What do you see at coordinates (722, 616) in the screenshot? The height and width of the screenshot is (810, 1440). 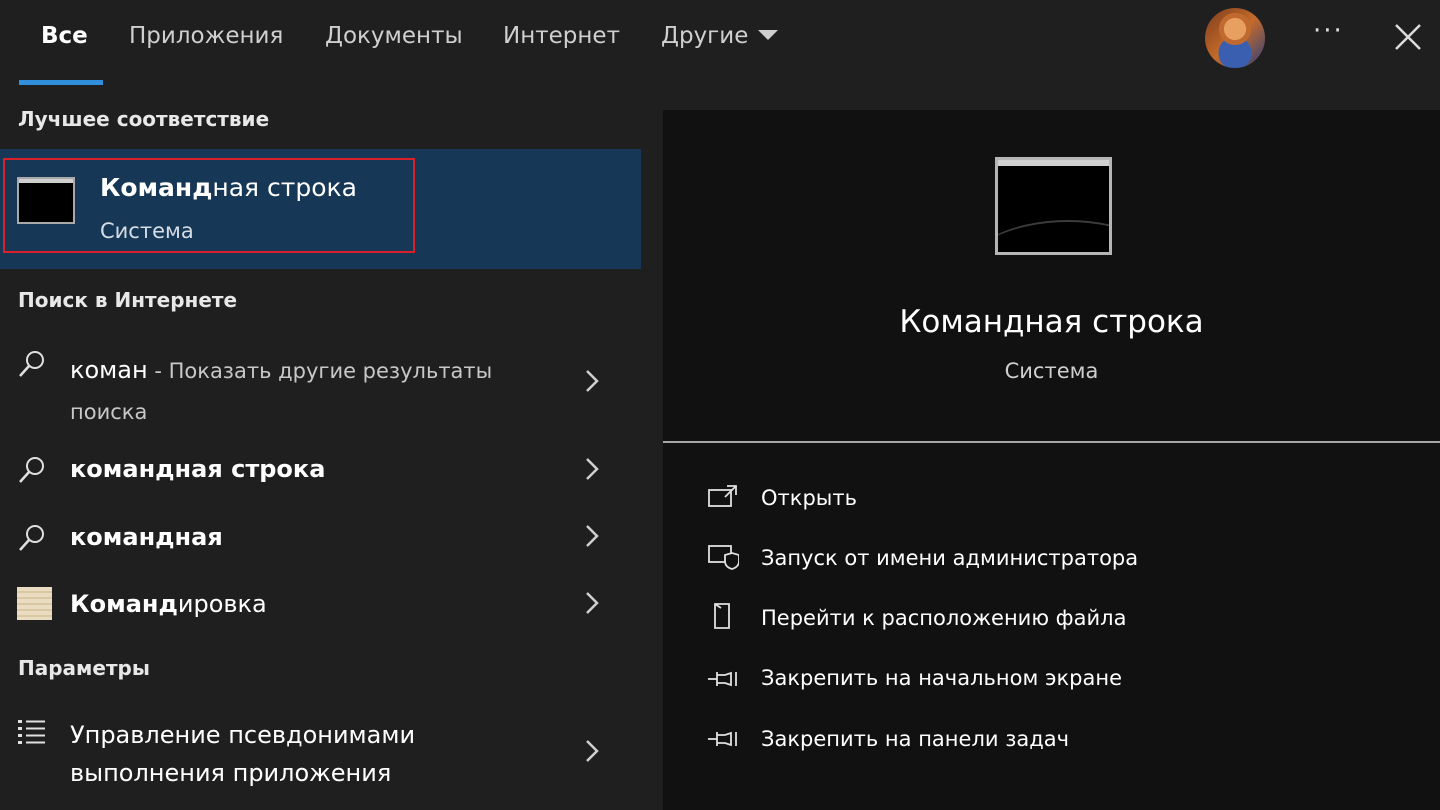 I see `file-location-icon` at bounding box center [722, 616].